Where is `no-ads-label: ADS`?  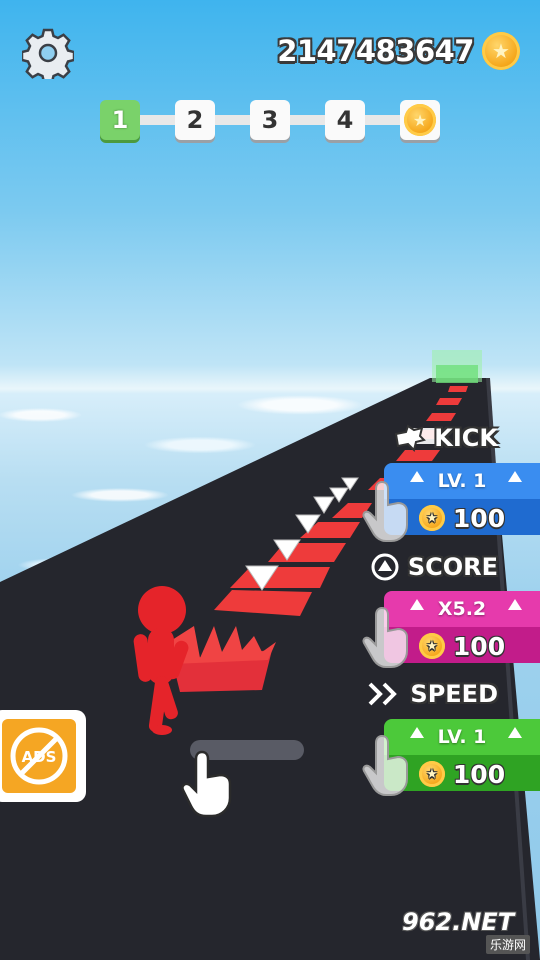 no-ads-label: ADS is located at coordinates (39, 757).